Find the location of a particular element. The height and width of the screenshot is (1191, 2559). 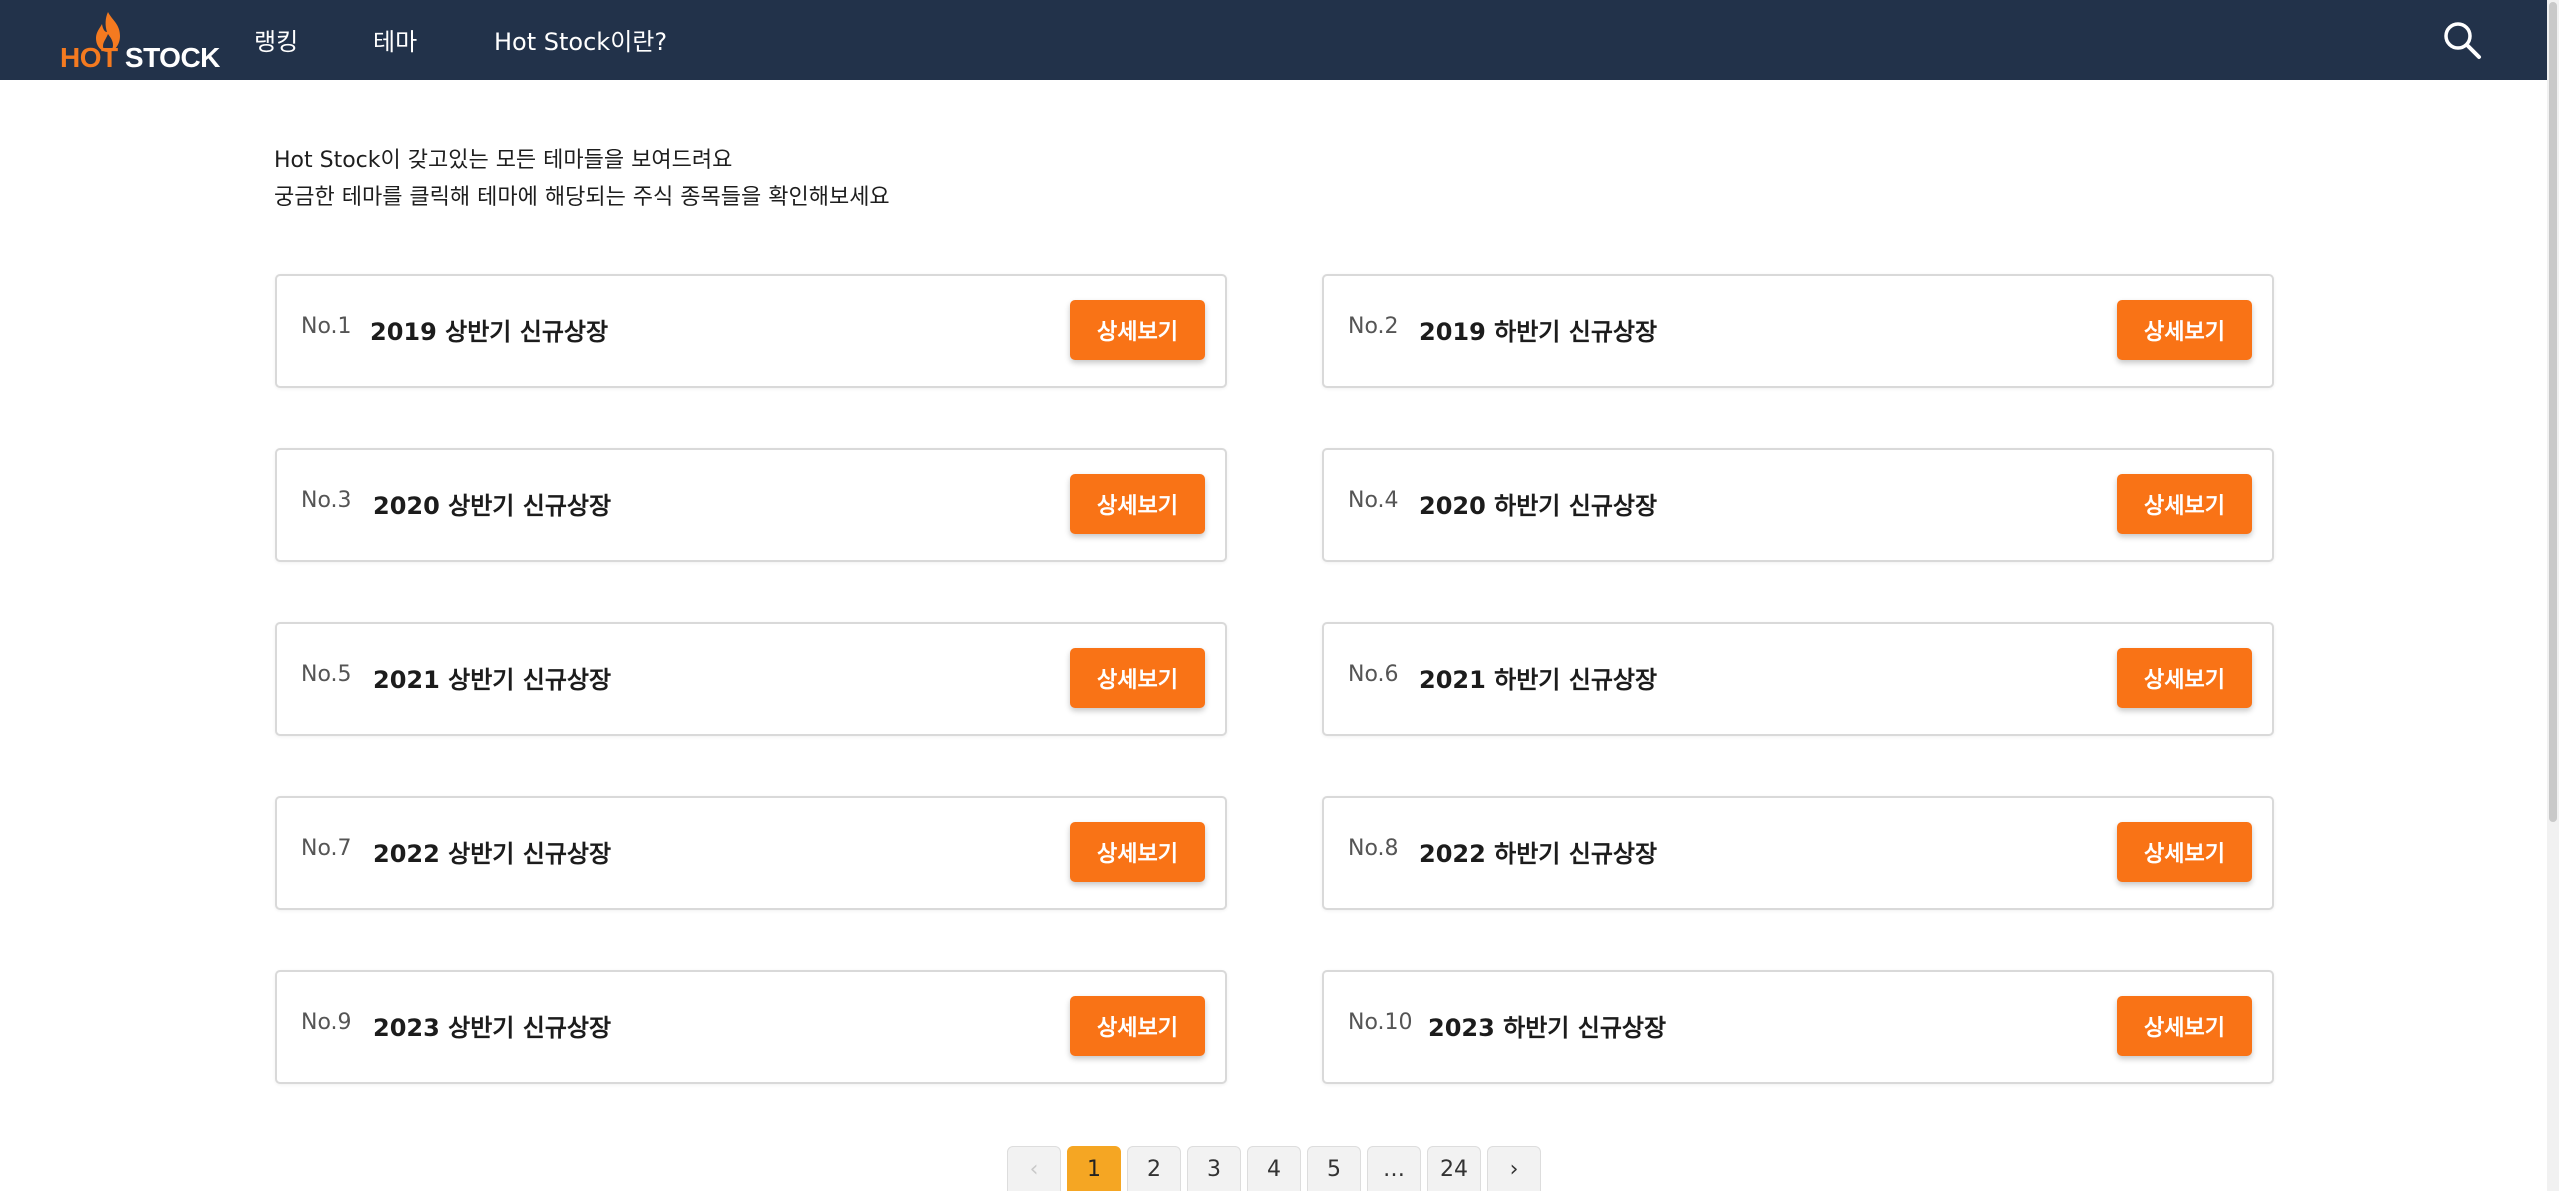

theme-title: 2020 상반기 신규상장 is located at coordinates (492, 506).